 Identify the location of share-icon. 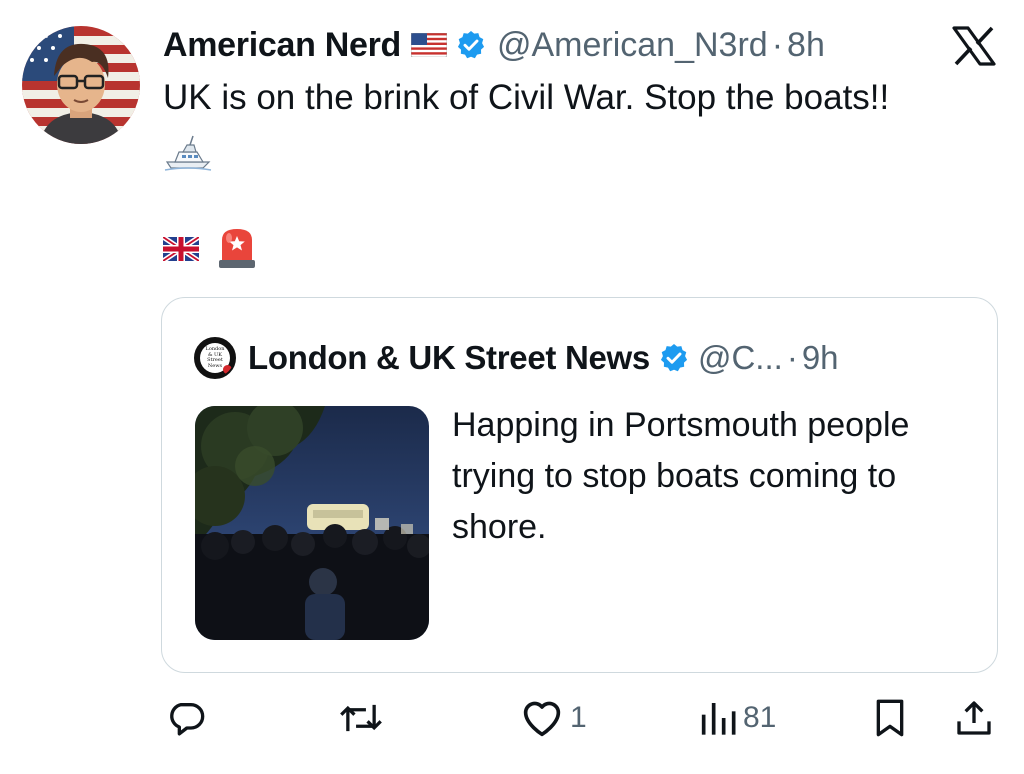
(974, 718).